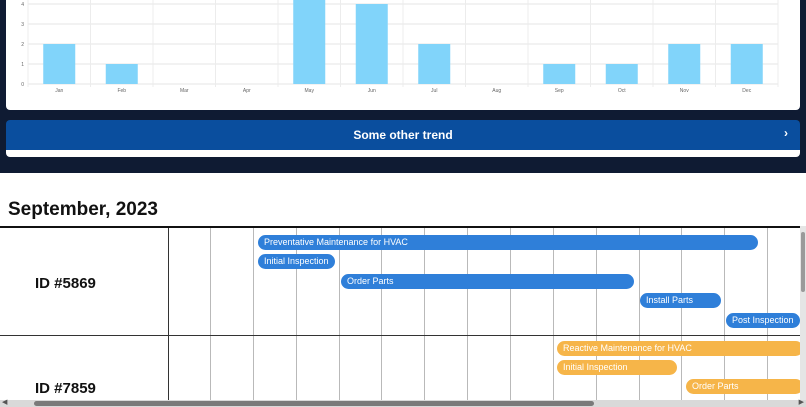 This screenshot has height=407, width=806. I want to click on y-tick-label: 2, so click(22, 45).